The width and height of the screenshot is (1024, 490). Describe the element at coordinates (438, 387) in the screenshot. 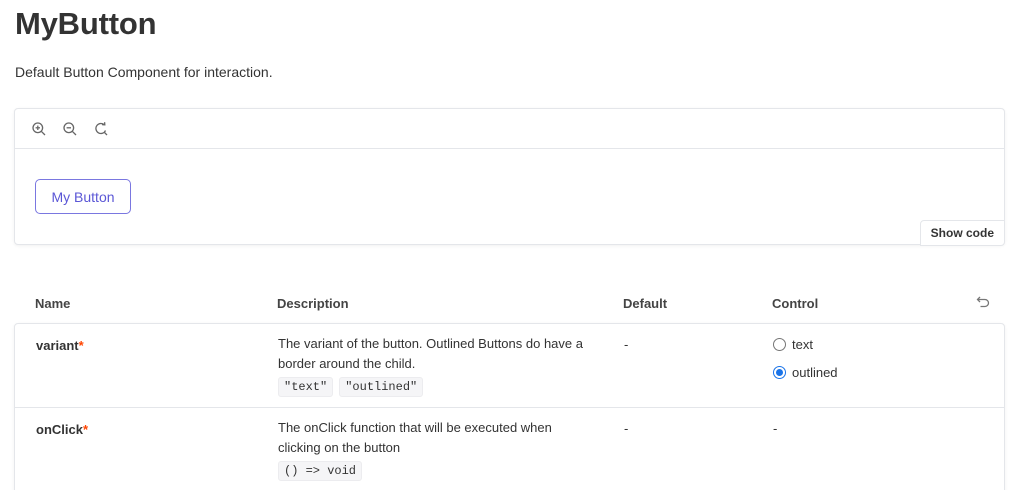

I see `type-chips: "text" "outlined"` at that location.